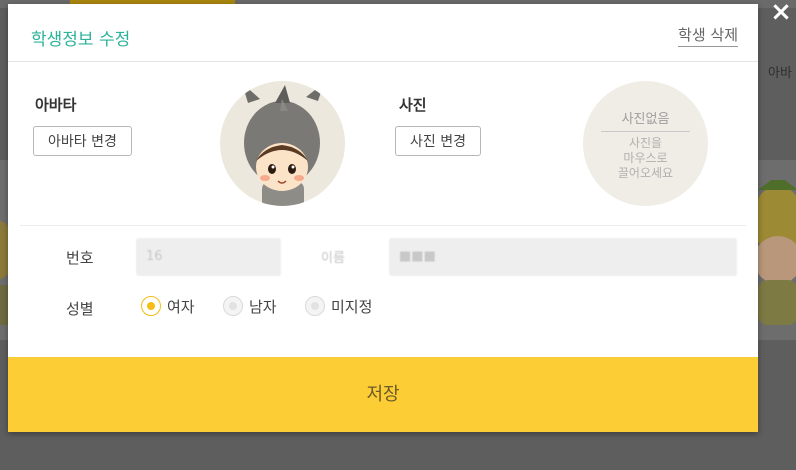  I want to click on radio-checked-icon, so click(151, 306).